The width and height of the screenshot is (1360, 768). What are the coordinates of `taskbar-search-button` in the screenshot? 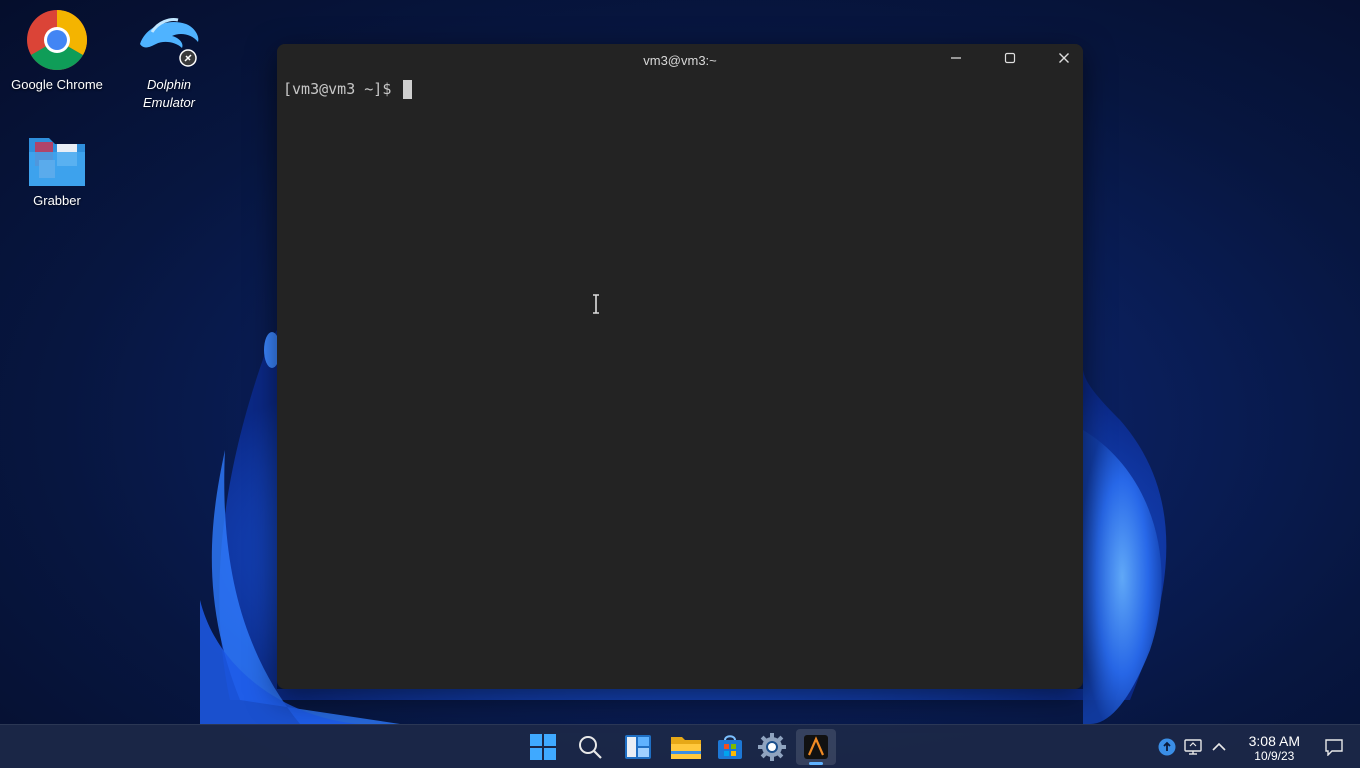 It's located at (590, 747).